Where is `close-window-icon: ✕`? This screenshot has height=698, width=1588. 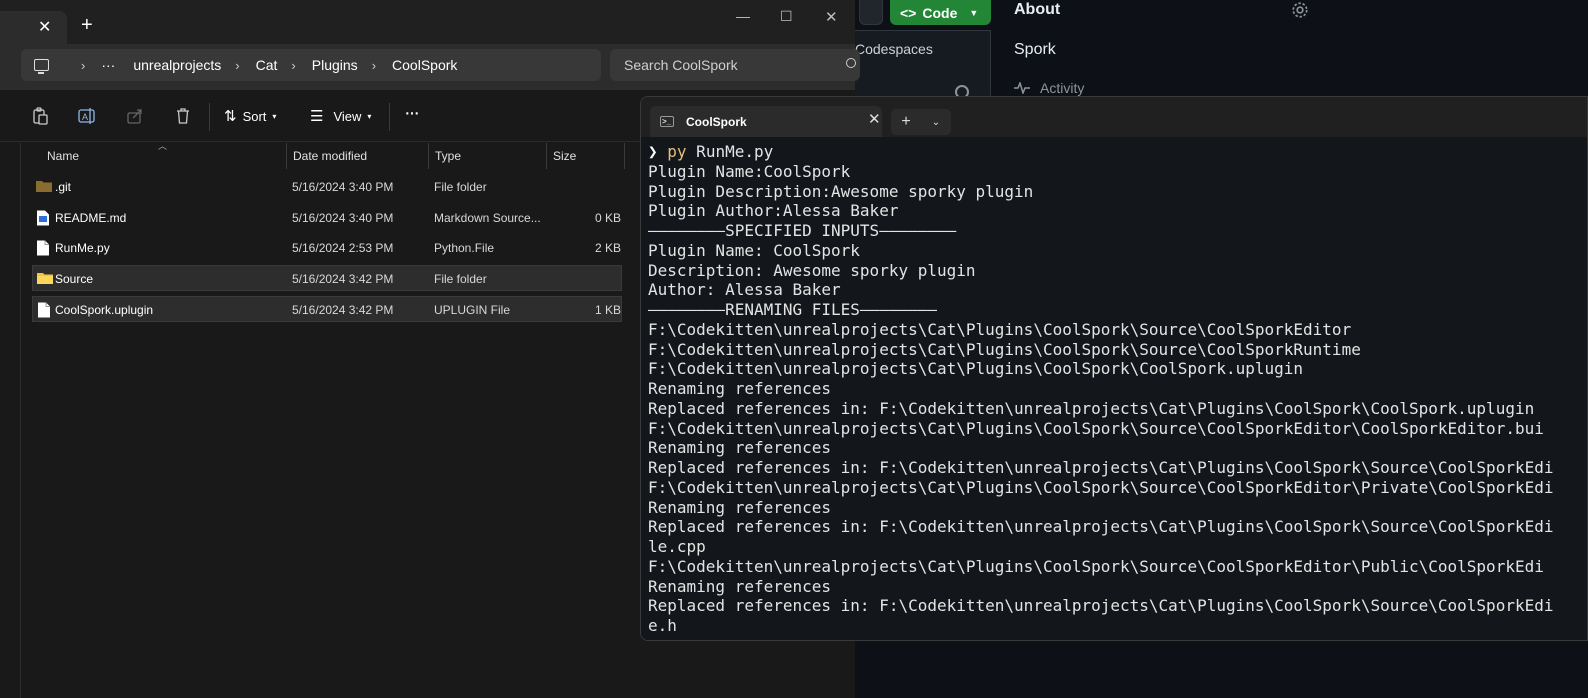
close-window-icon: ✕ is located at coordinates (831, 17).